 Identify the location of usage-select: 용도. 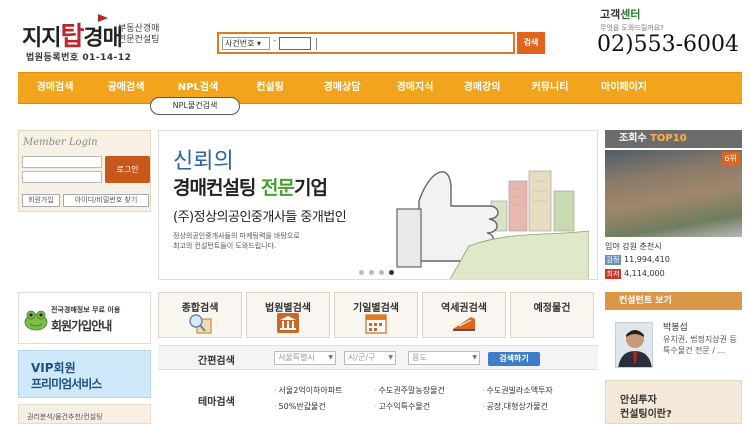
(444, 358).